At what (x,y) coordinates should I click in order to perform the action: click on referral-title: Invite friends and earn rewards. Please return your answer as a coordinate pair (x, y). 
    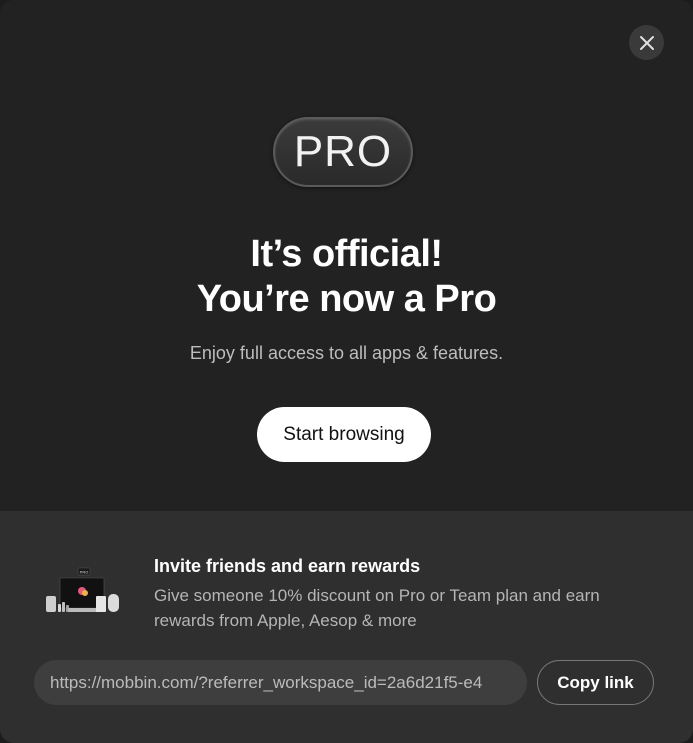
    Looking at the image, I should click on (287, 566).